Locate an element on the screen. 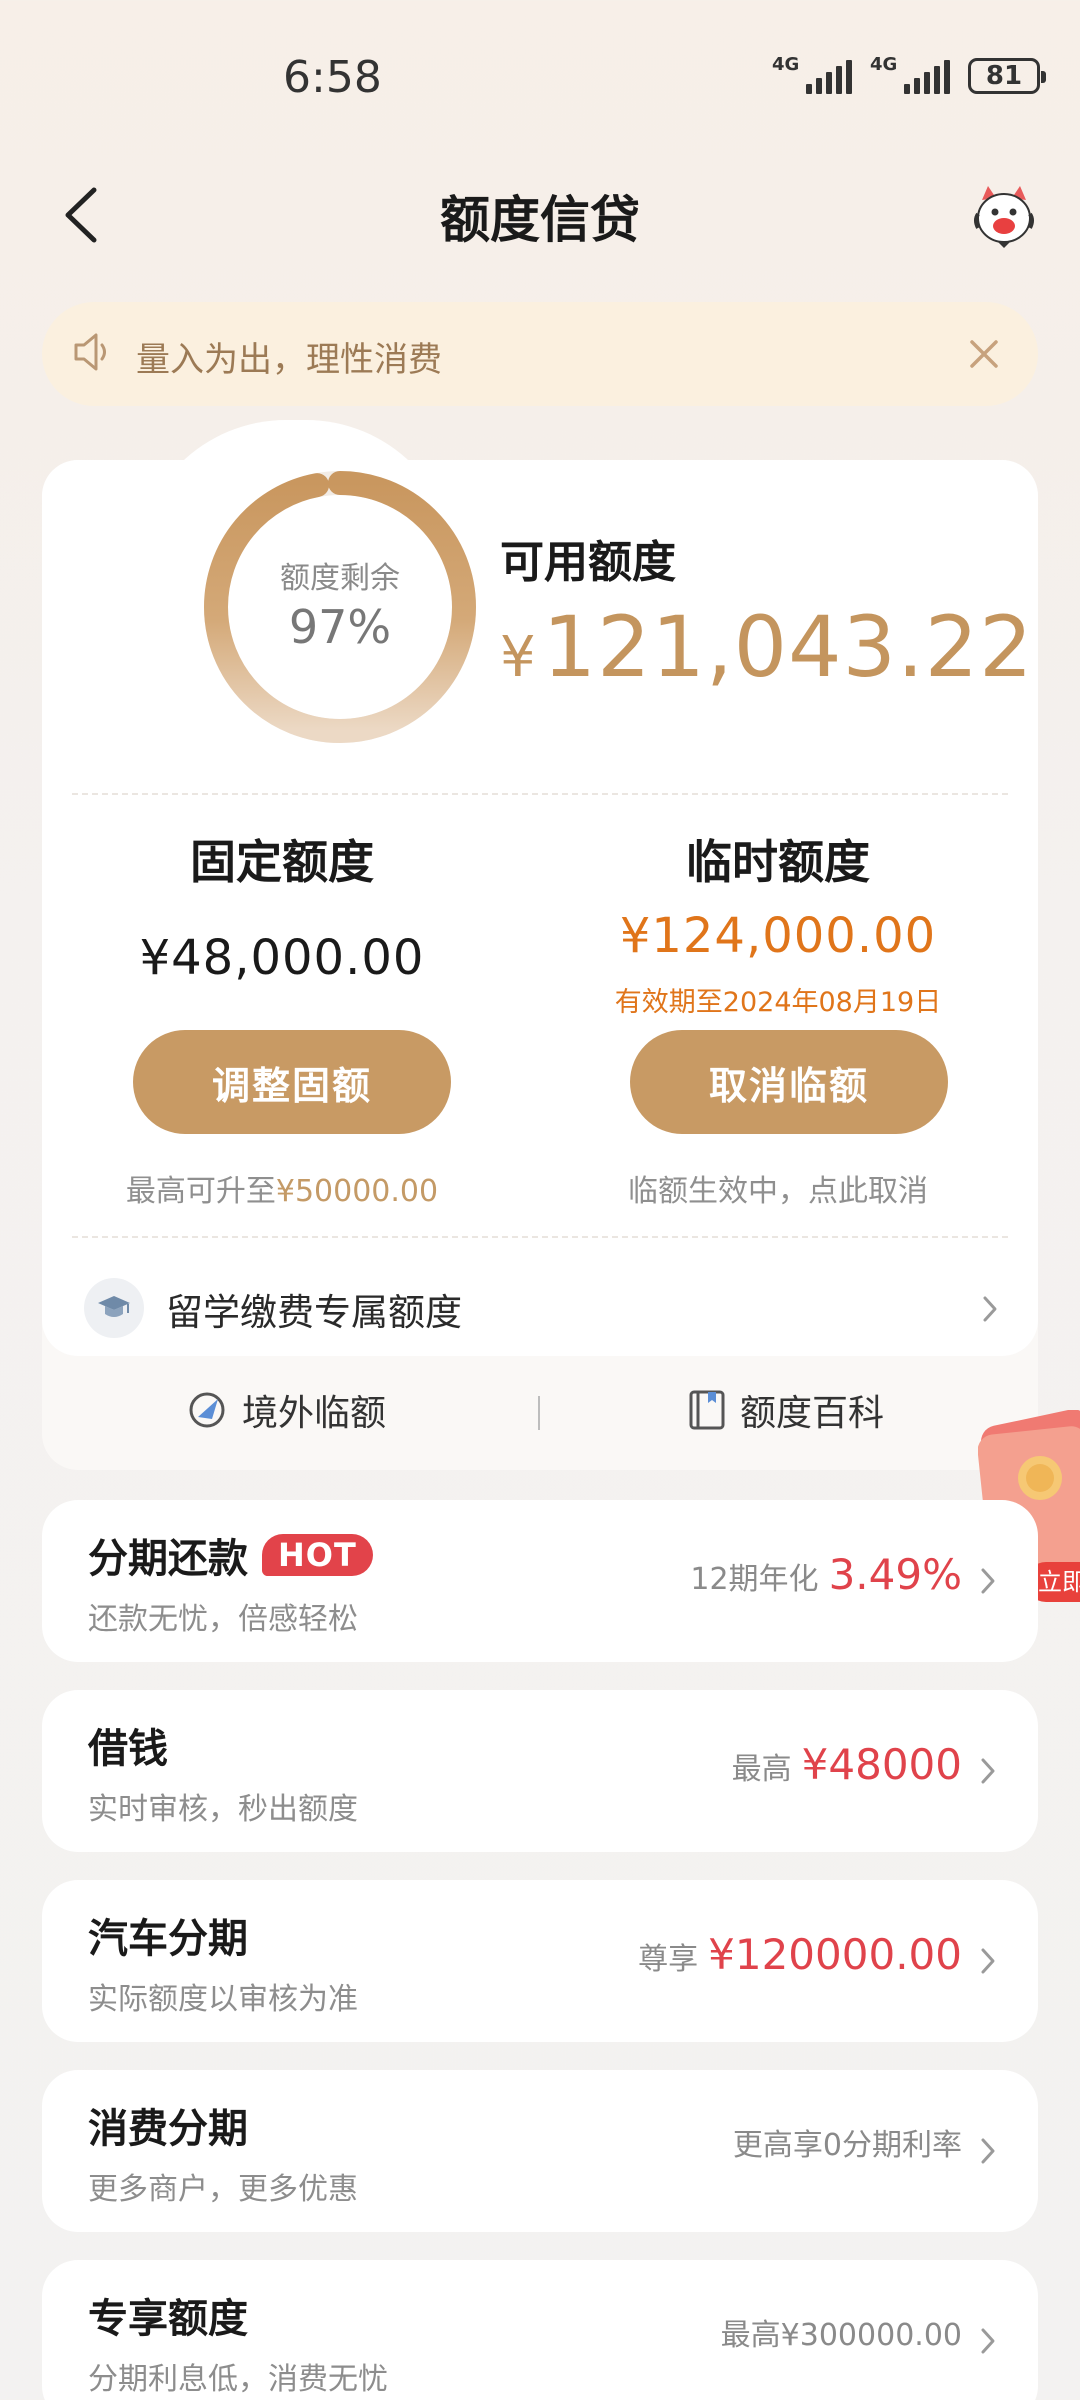  temp-credit-title-wrap: 临时额度 is located at coordinates (778, 859).